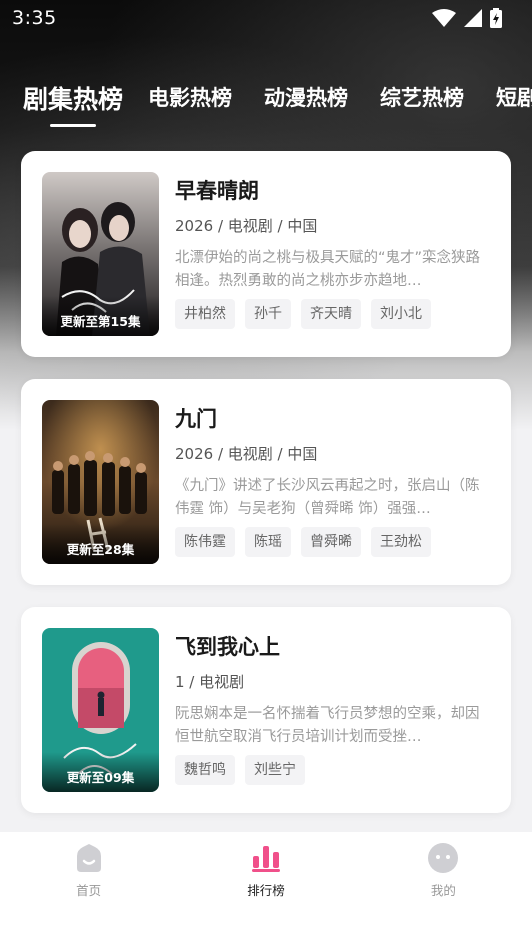 This screenshot has height=946, width=532. I want to click on drama-meta: 1 / 电视剧, so click(210, 682).